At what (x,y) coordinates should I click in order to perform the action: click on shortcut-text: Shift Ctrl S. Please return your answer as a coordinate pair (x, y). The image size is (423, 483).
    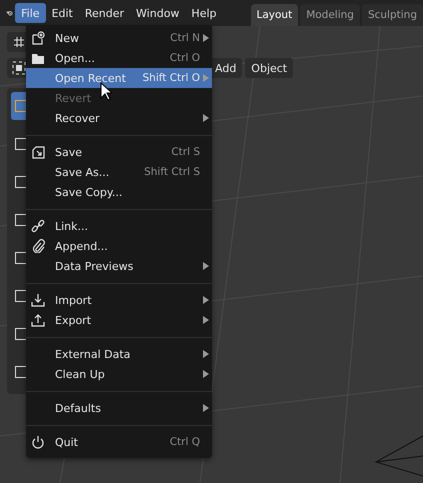
    Looking at the image, I should click on (172, 172).